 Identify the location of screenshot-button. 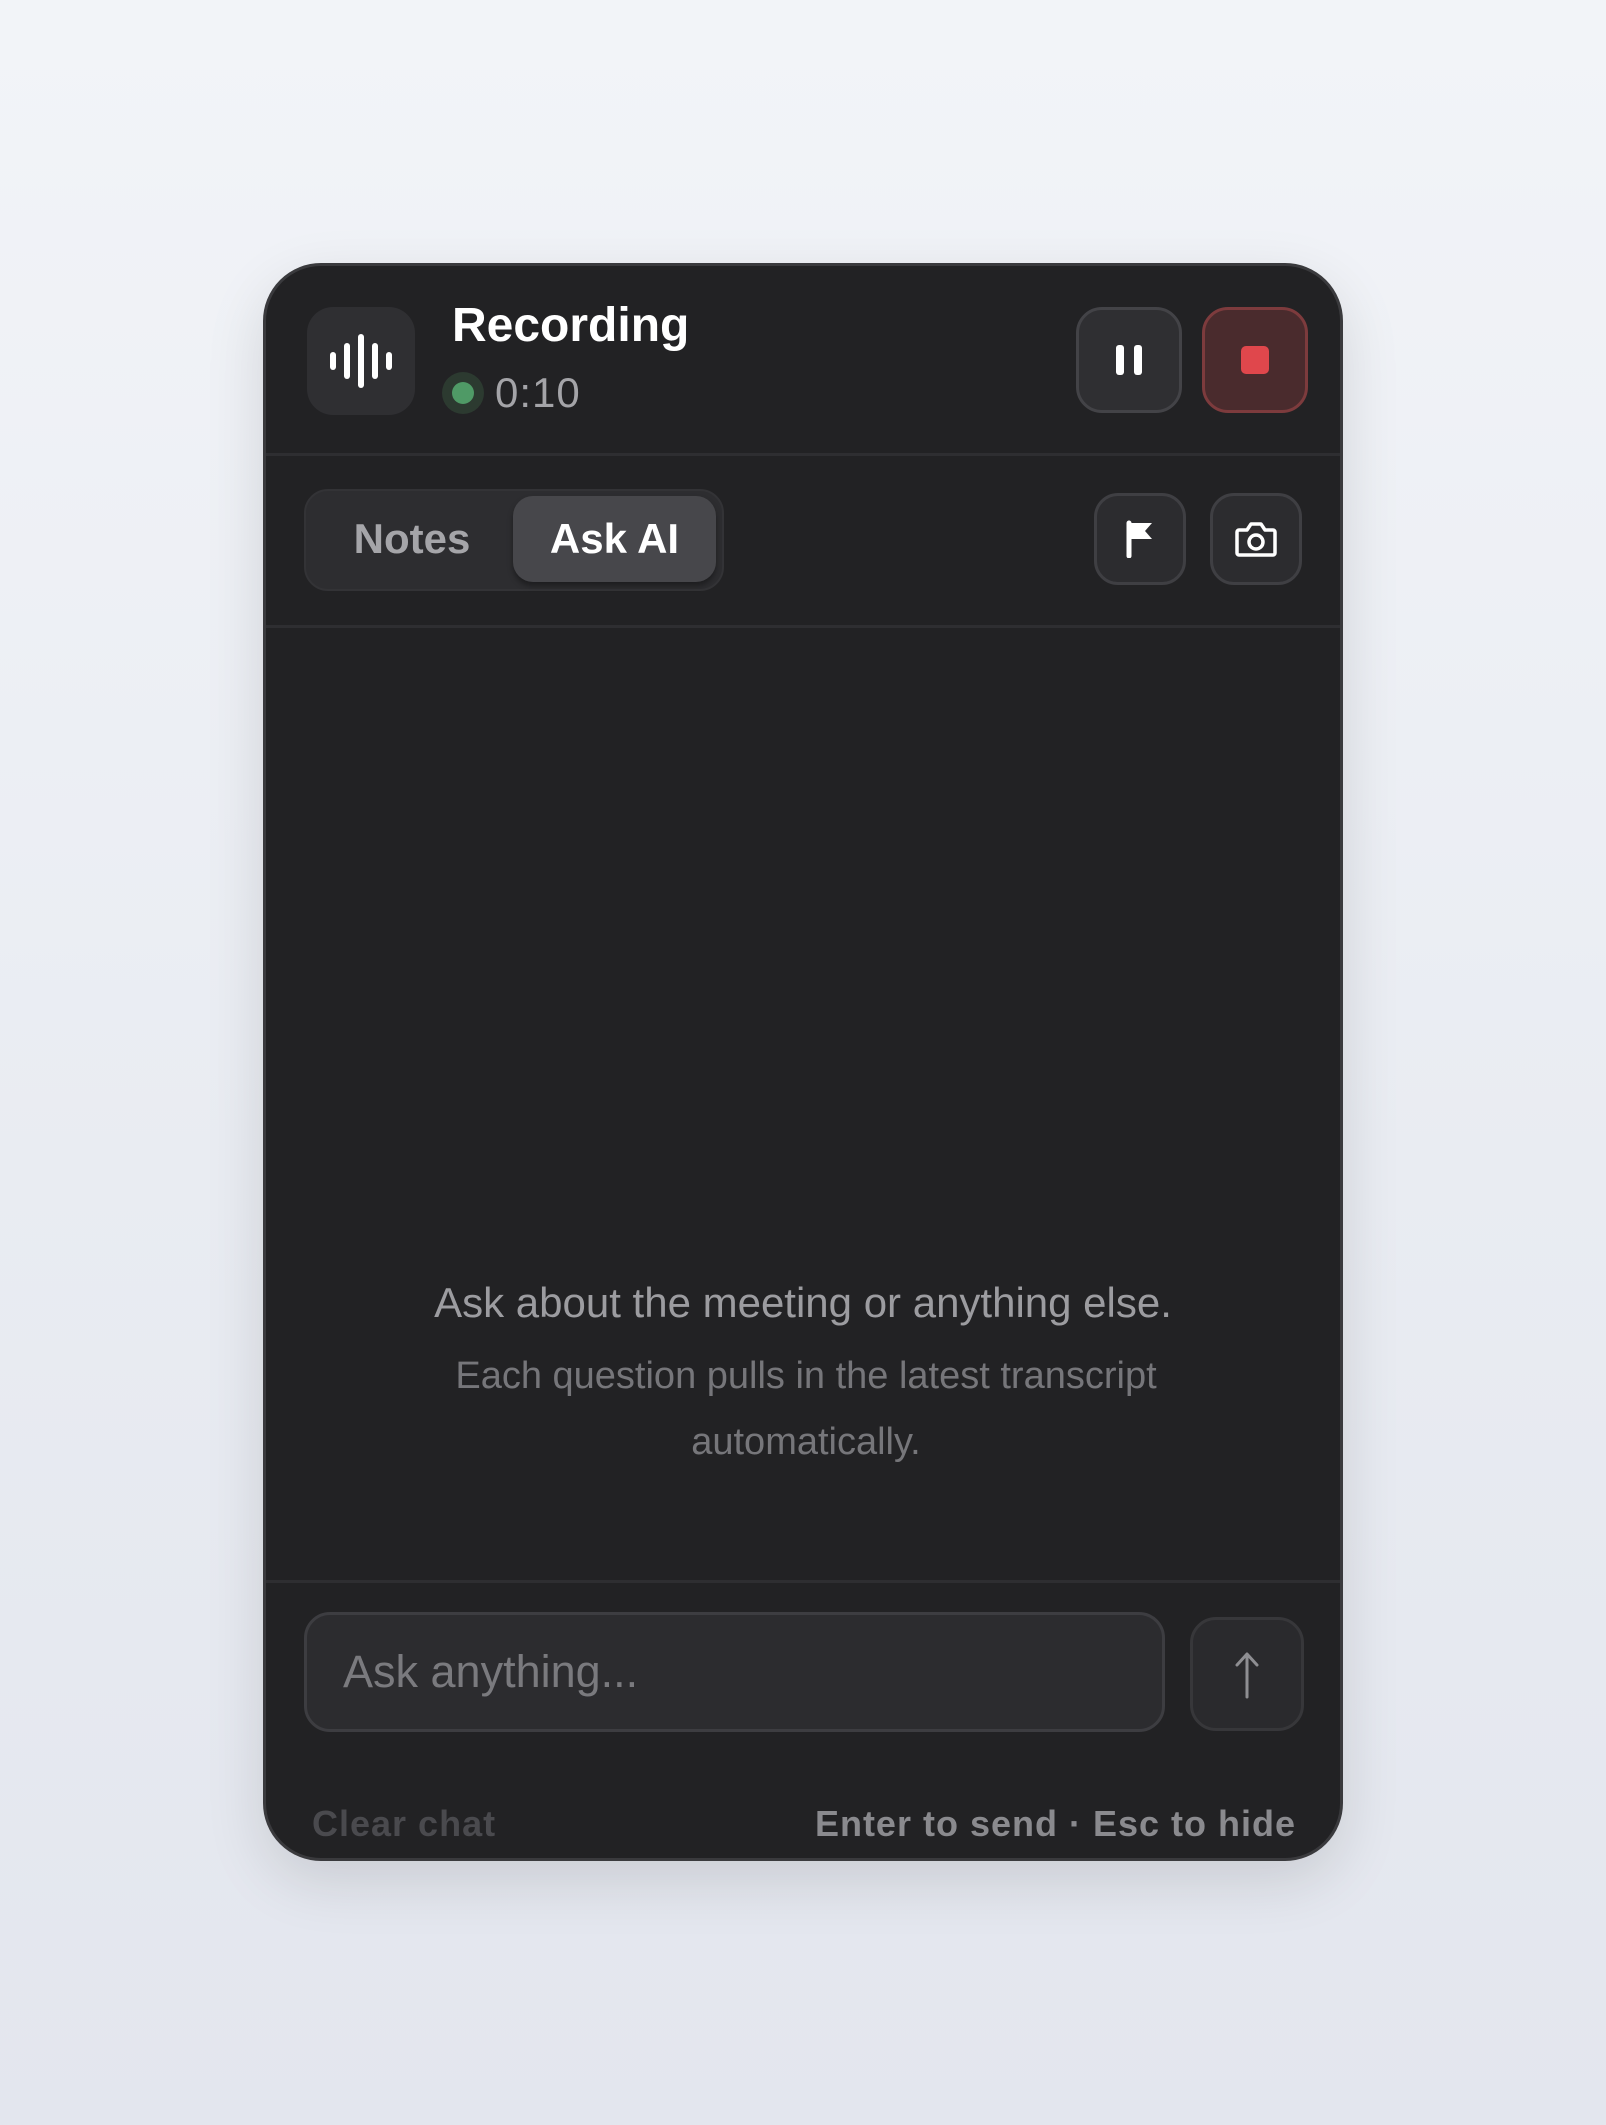
(1256, 539).